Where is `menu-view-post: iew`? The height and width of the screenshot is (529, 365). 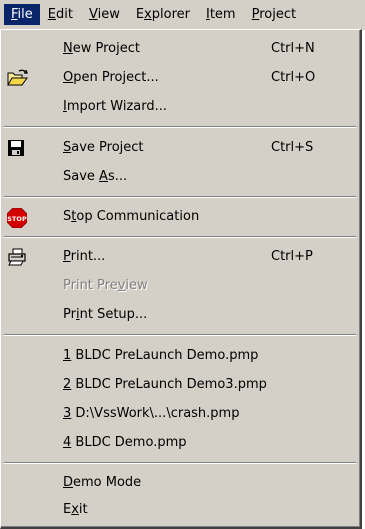 menu-view-post: iew is located at coordinates (108, 14).